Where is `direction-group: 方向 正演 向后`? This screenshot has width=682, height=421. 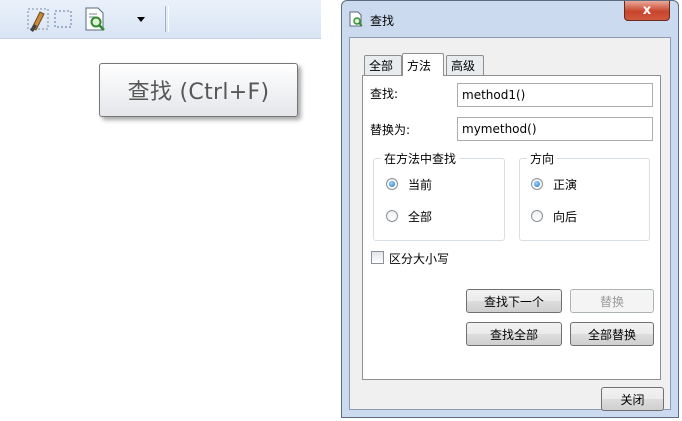 direction-group: 方向 正演 向后 is located at coordinates (584, 195).